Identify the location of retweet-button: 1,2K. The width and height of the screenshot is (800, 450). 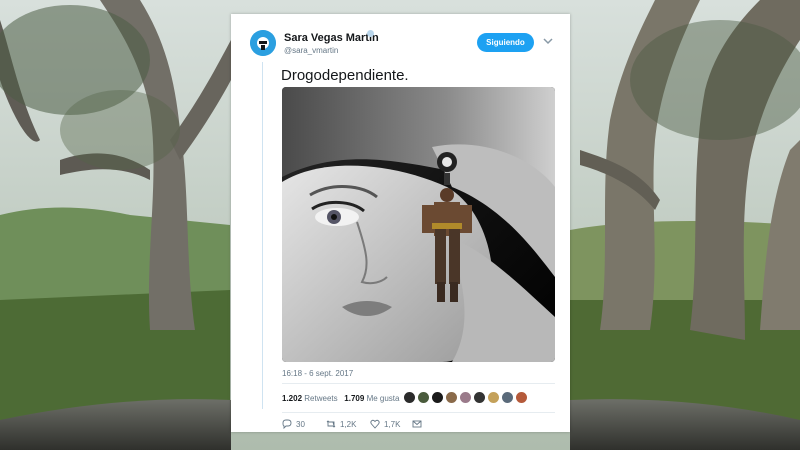
(341, 424).